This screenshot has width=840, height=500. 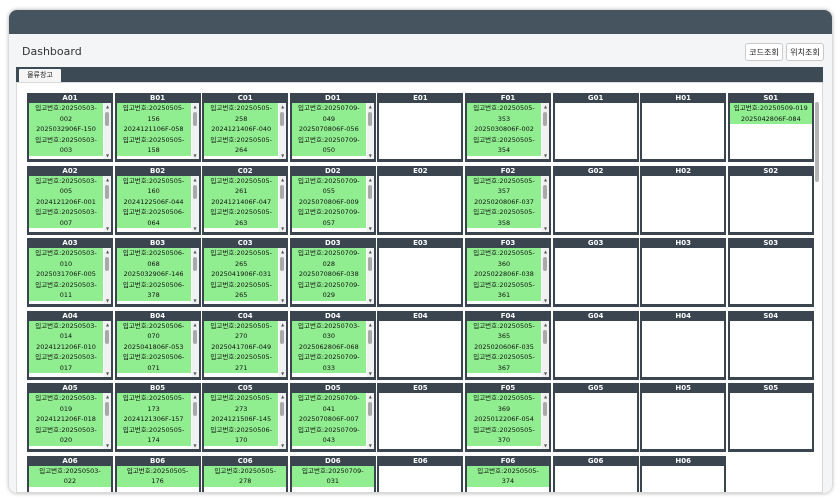 I want to click on stock-item: 입고번호:20250709- 057, so click(x=328, y=217).